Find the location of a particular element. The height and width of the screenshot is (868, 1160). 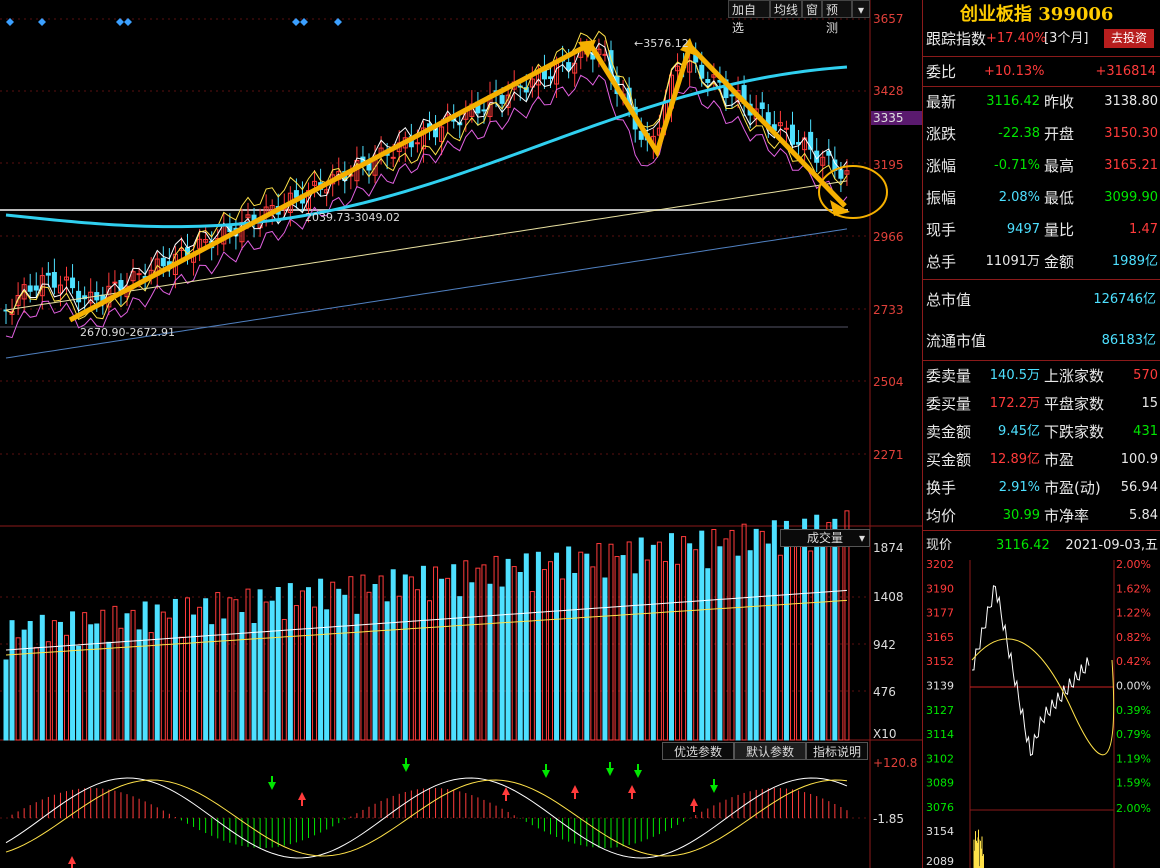

quote-label: 委卖量 is located at coordinates (948, 376).